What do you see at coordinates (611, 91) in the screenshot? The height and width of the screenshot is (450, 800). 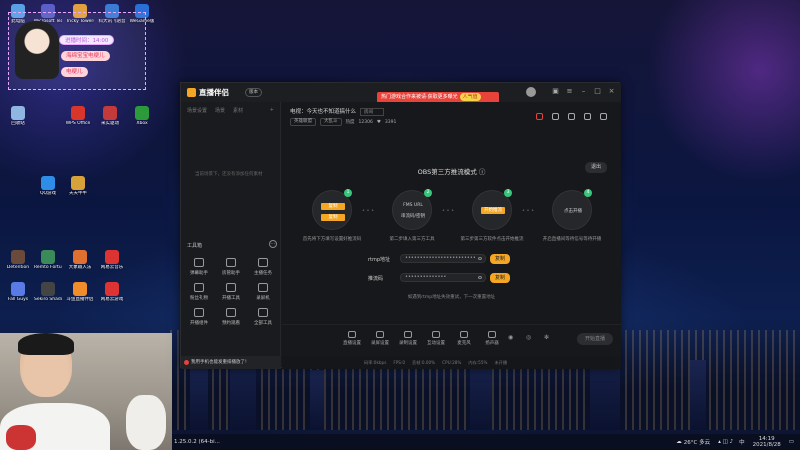 I see `close-icon: ×` at bounding box center [611, 91].